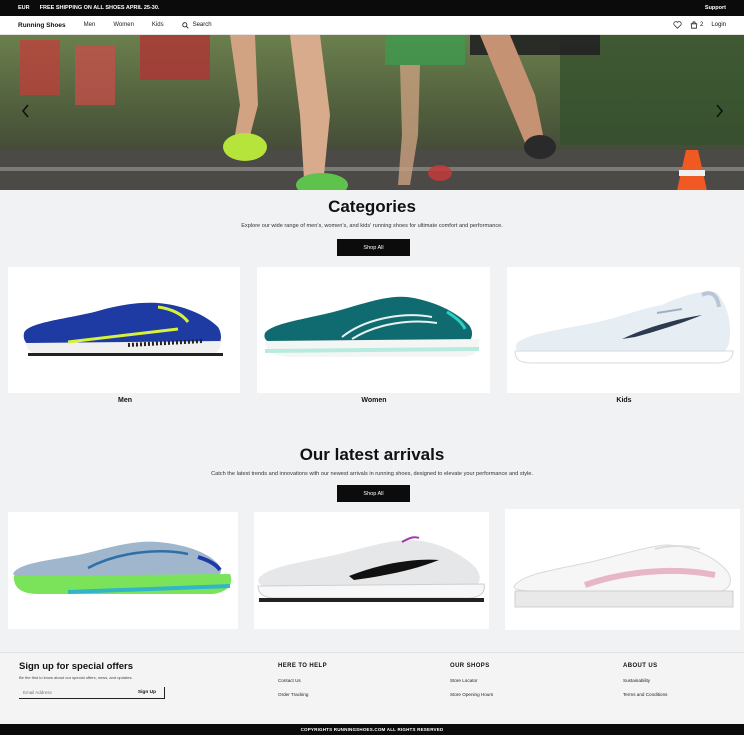 The width and height of the screenshot is (744, 735). Describe the element at coordinates (24, 8) in the screenshot. I see `currency-selector: EUR` at that location.